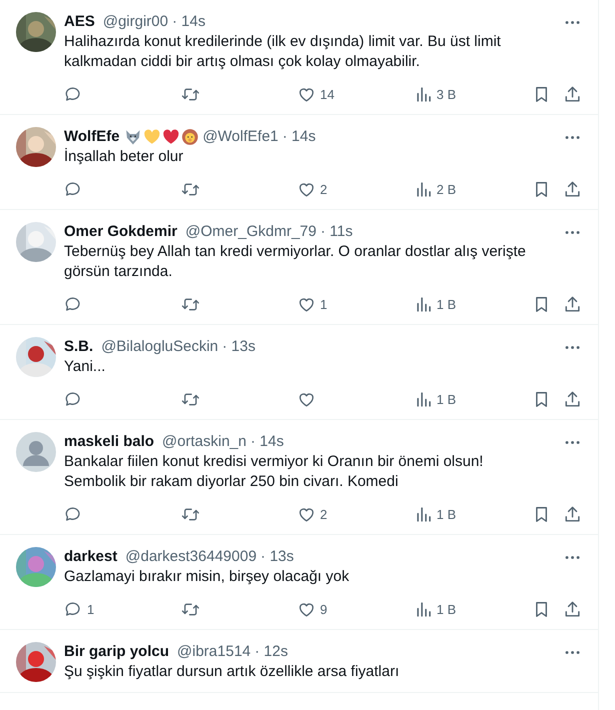  What do you see at coordinates (355, 94) in the screenshot?
I see `like-button: 14` at bounding box center [355, 94].